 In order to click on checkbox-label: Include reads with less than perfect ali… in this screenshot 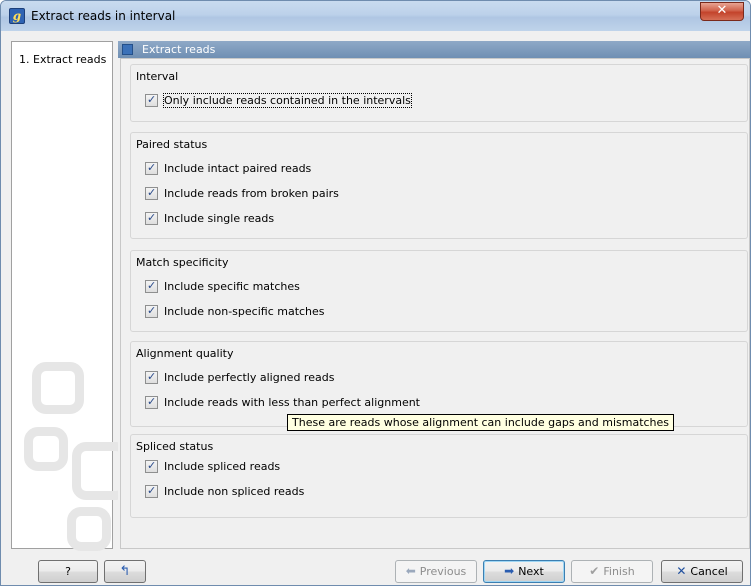, I will do `click(292, 402)`.